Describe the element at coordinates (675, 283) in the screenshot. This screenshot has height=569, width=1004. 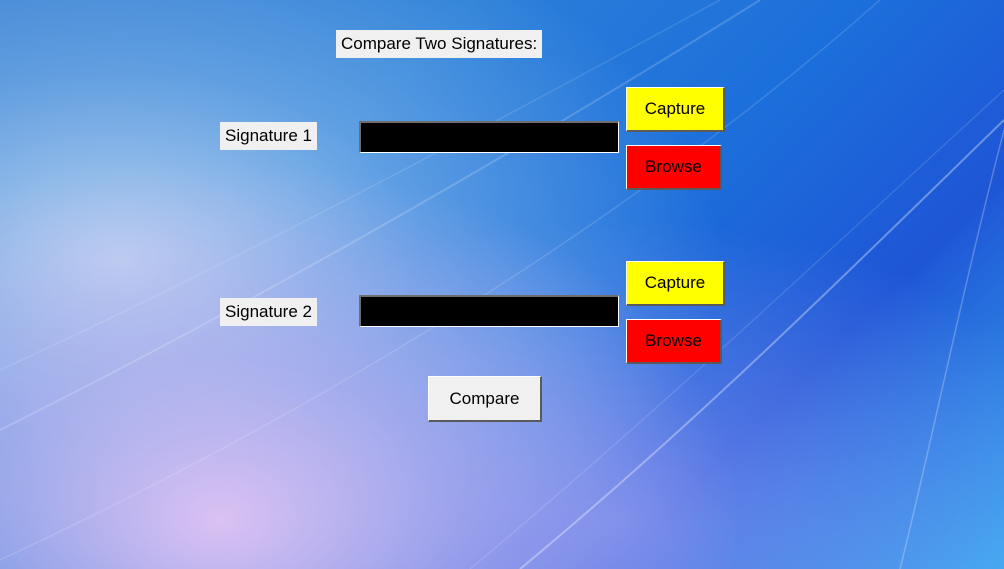
I see `signature-2-capture-button: Capture` at that location.